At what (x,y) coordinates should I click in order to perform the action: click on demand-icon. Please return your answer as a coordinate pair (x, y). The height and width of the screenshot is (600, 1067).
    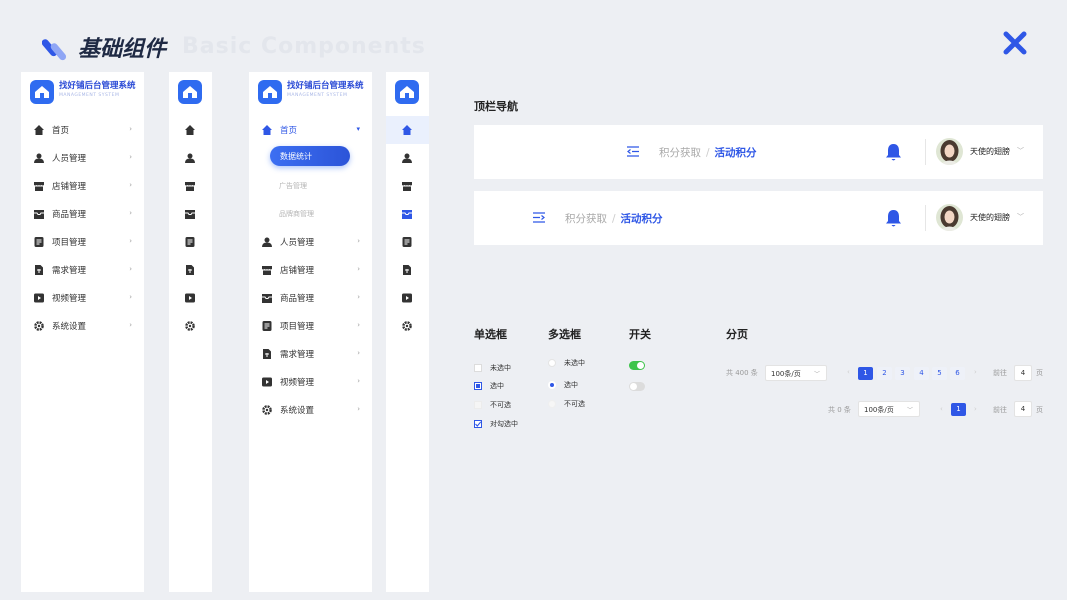
    Looking at the image, I should click on (39, 270).